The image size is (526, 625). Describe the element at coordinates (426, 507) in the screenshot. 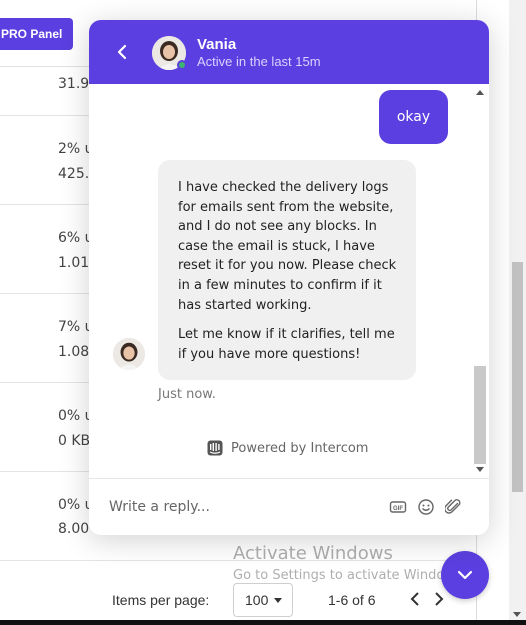

I see `emoji-icon` at that location.